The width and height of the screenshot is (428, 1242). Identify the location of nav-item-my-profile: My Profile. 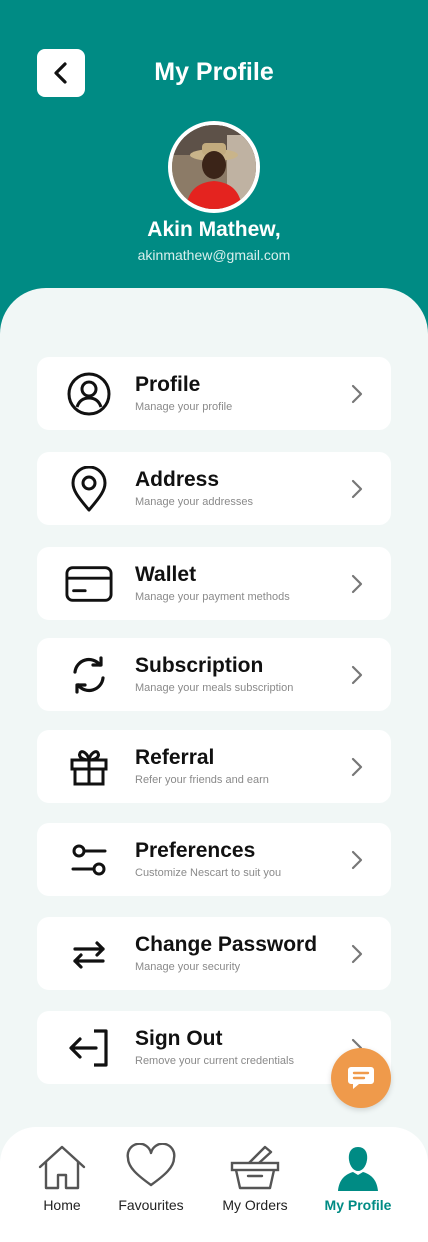
(358, 1188).